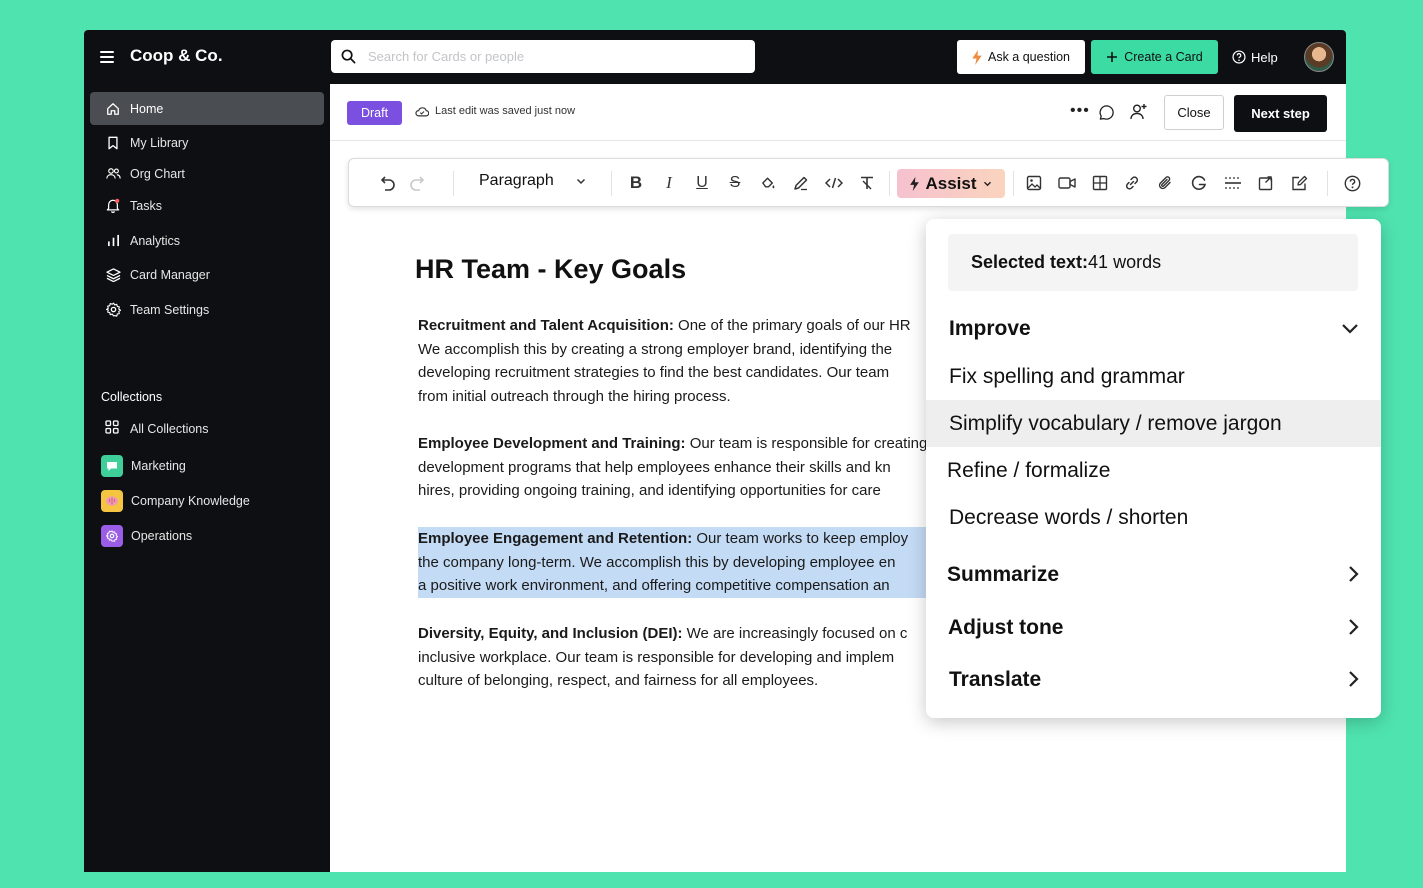  Describe the element at coordinates (1029, 57) in the screenshot. I see `ask-question-label: Ask a question` at that location.